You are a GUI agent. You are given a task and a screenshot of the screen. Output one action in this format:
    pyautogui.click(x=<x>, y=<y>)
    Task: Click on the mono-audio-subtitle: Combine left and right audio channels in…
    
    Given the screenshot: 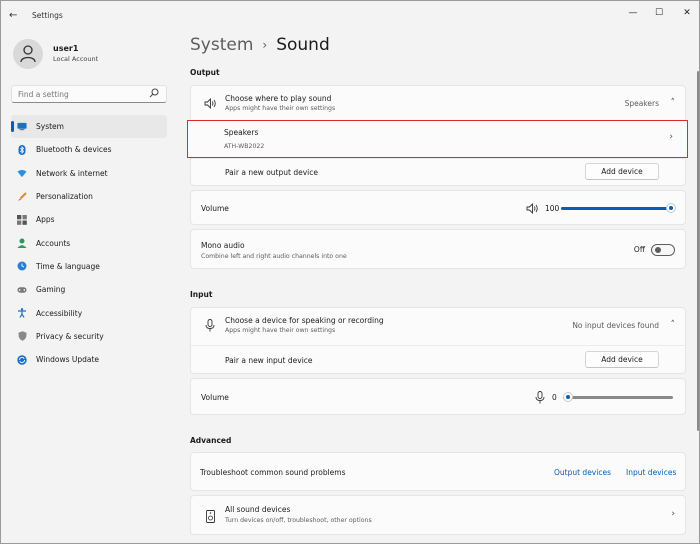 What is the action you would take?
    pyautogui.click(x=274, y=256)
    